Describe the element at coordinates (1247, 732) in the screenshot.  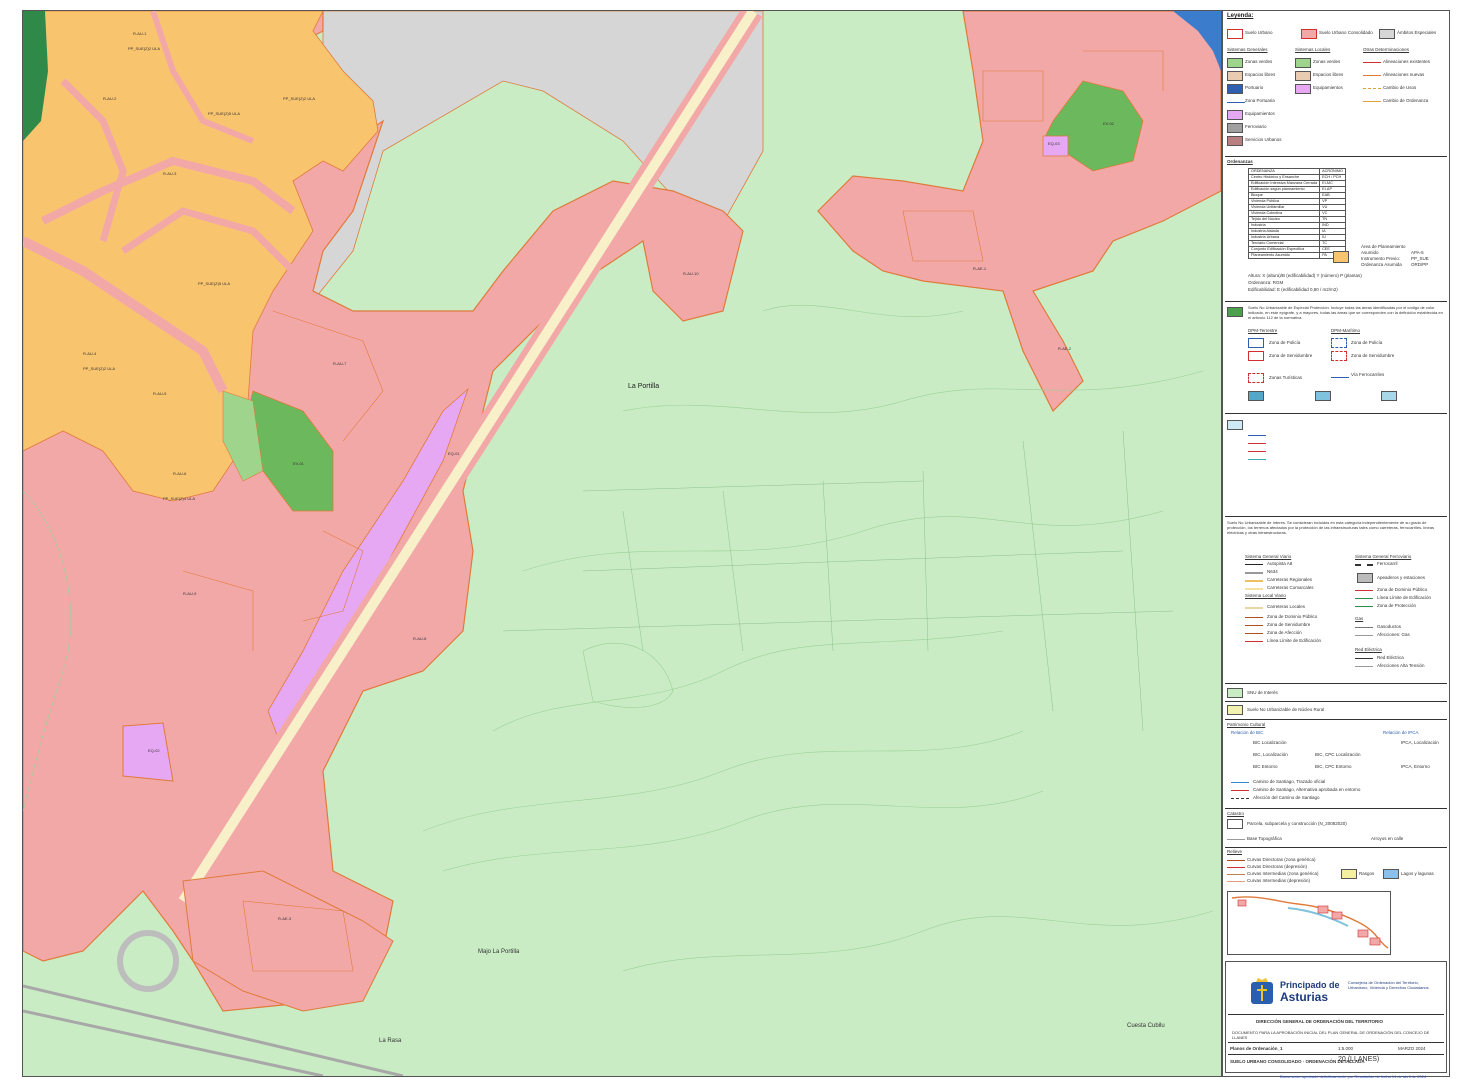
I see `bic-title: Relación de BIC` at that location.